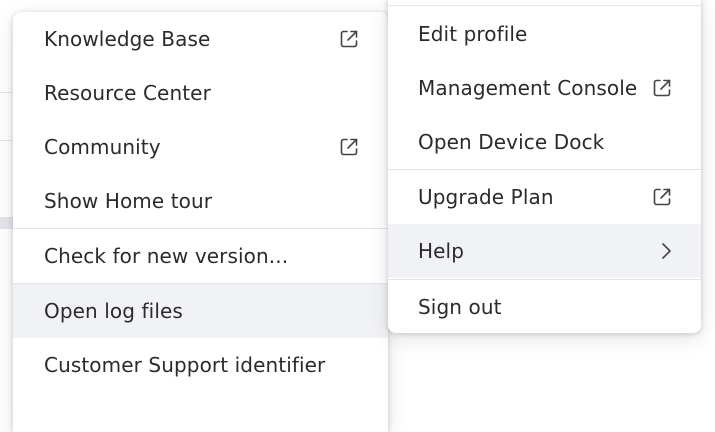  I want to click on menu-item-open-device-dock: Open Device Dock, so click(544, 142).